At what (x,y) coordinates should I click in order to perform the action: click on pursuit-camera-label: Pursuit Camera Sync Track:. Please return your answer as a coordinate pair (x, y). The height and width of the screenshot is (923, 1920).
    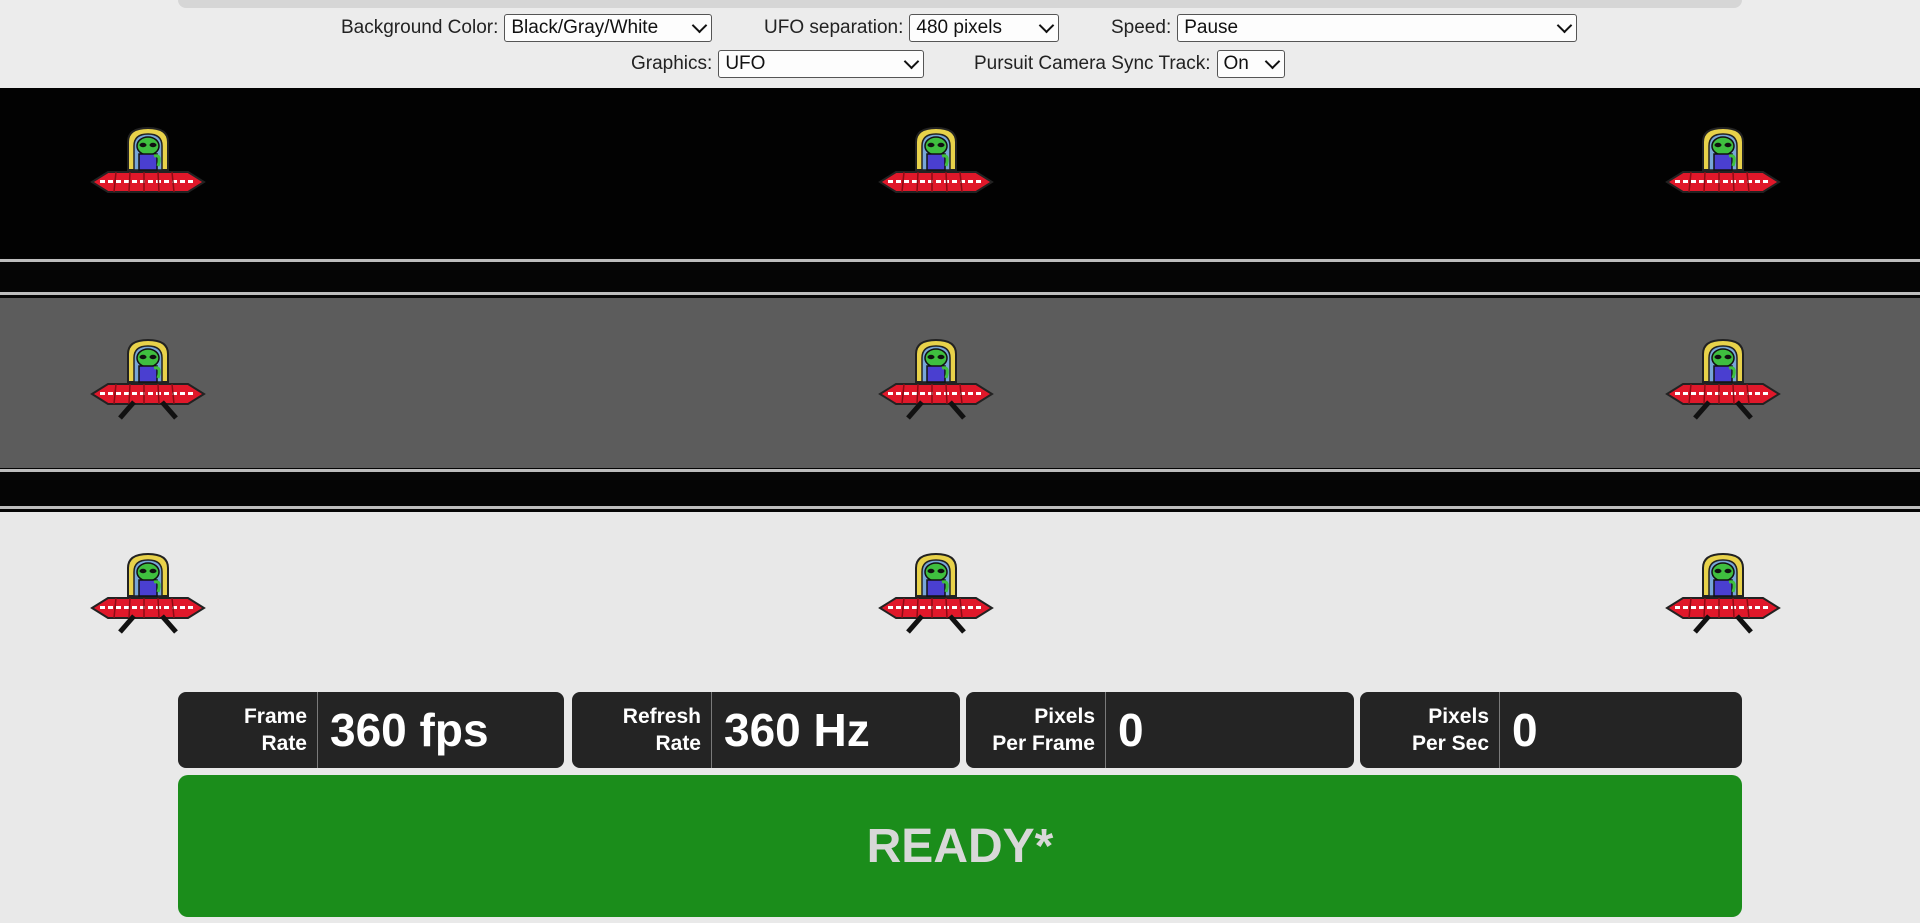
    Looking at the image, I should click on (1092, 63).